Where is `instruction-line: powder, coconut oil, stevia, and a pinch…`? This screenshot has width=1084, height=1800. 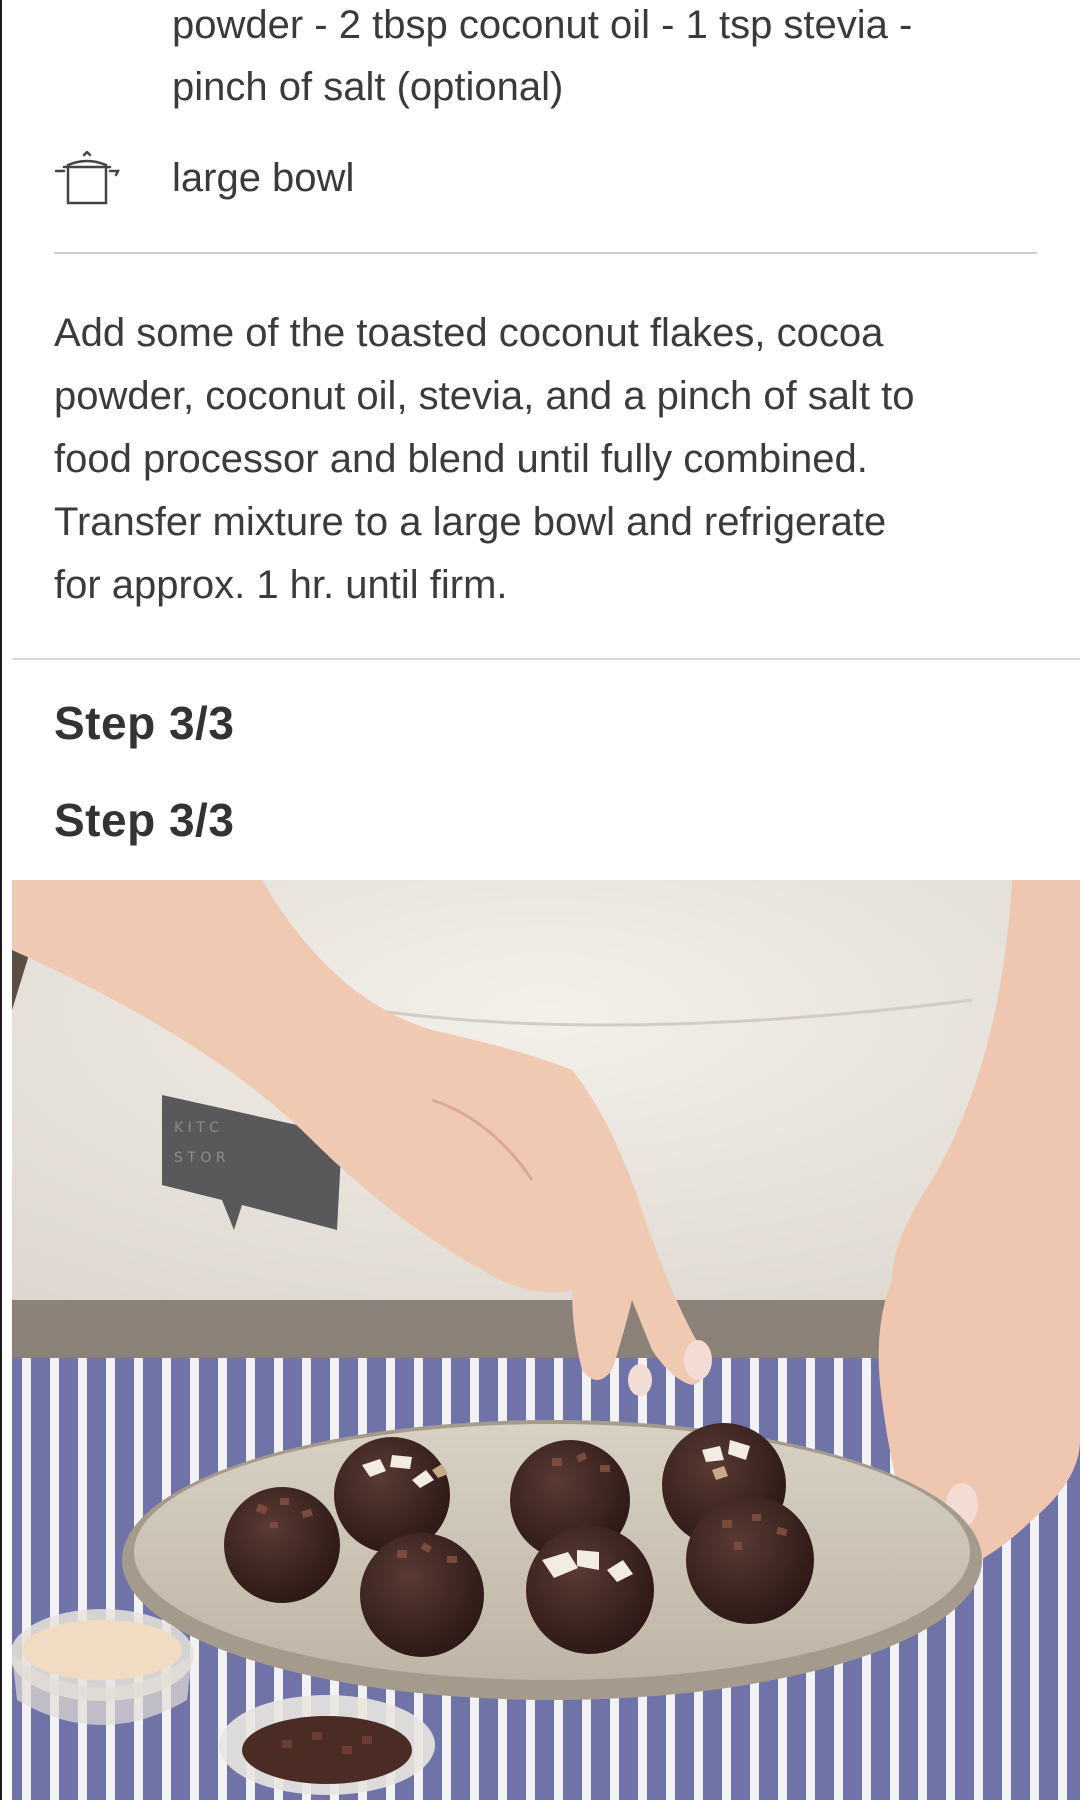
instruction-line: powder, coconut oil, stevia, and a pinch… is located at coordinates (484, 396).